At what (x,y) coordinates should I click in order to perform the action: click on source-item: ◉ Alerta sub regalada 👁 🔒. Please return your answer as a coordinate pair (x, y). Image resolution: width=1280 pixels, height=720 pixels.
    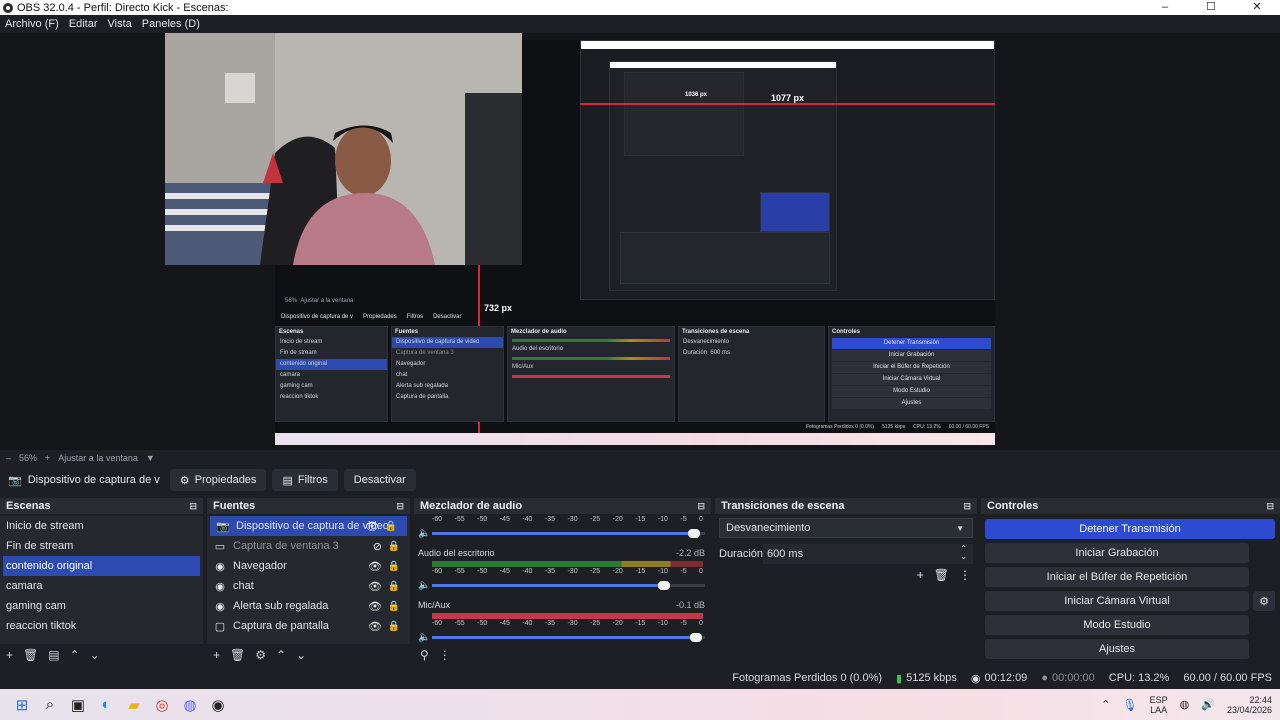
    Looking at the image, I should click on (308, 606).